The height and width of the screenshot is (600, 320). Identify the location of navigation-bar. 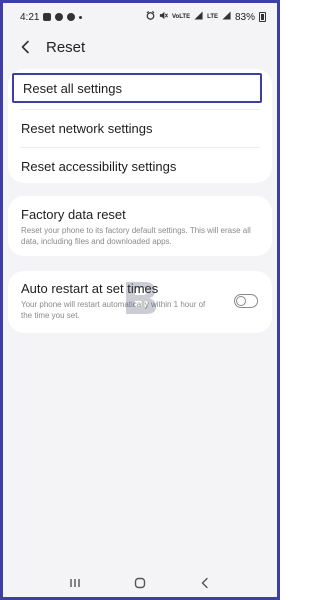
(140, 581).